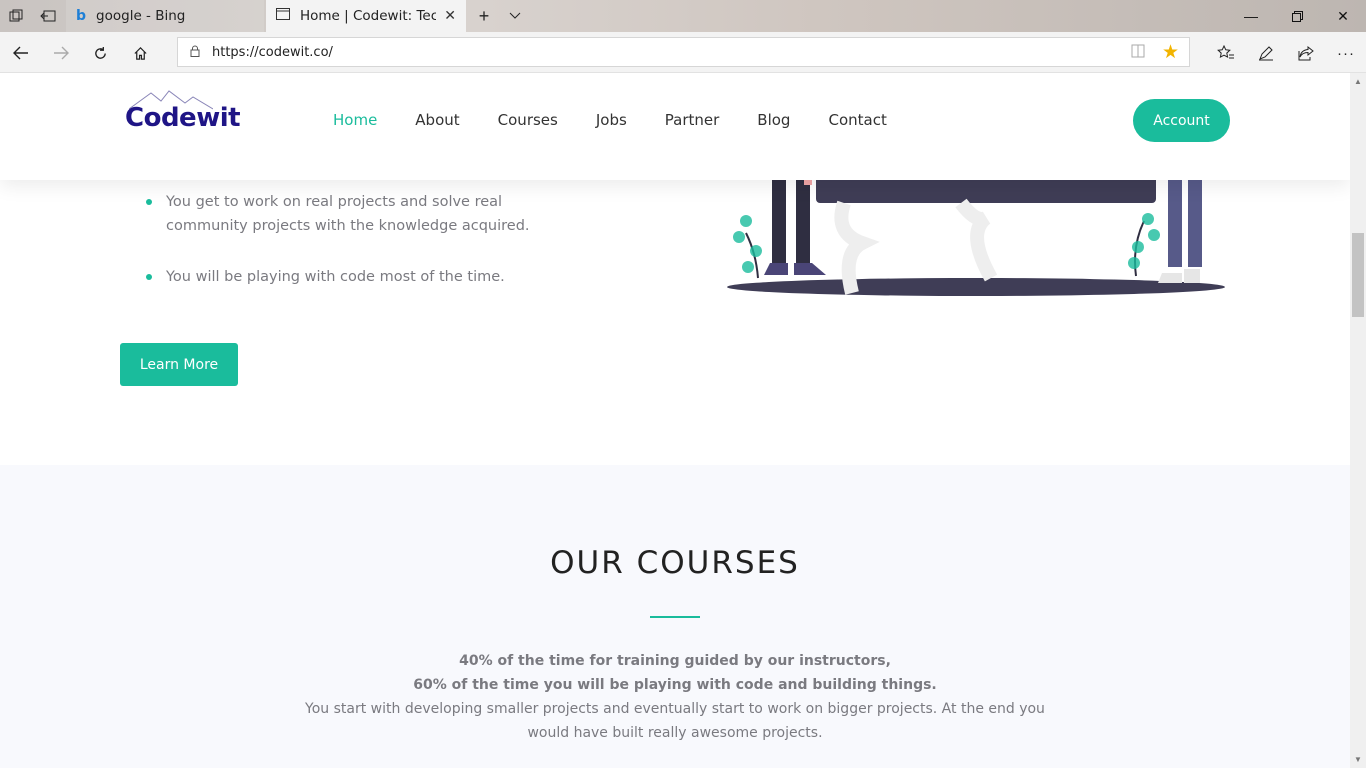 Image resolution: width=1366 pixels, height=768 pixels. I want to click on favorites-hub-icon, so click(1226, 53).